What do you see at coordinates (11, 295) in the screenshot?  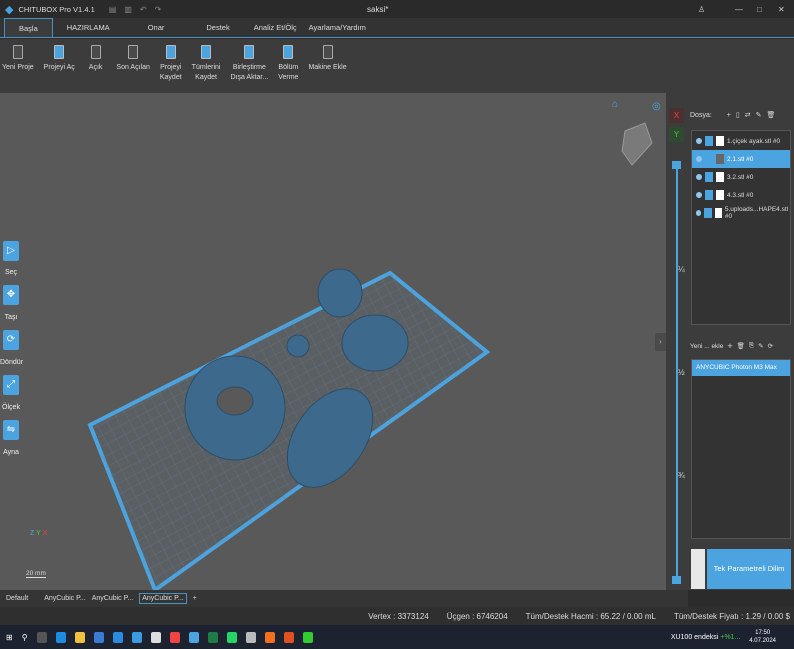 I see `move-tool: ✥` at bounding box center [11, 295].